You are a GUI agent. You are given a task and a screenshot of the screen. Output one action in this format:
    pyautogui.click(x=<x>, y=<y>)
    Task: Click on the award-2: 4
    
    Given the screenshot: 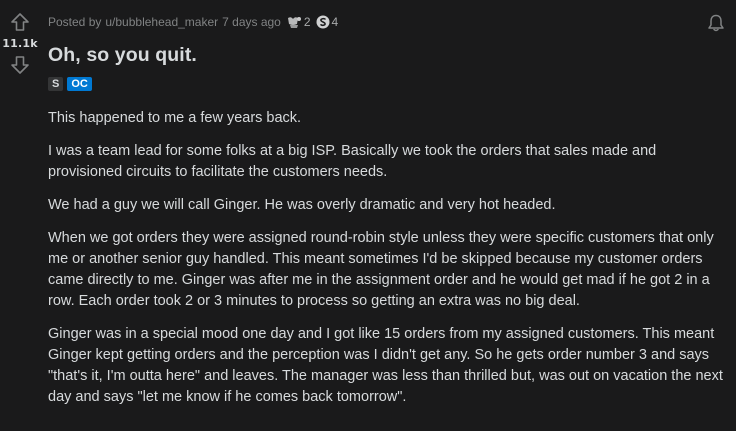 What is the action you would take?
    pyautogui.click(x=327, y=22)
    